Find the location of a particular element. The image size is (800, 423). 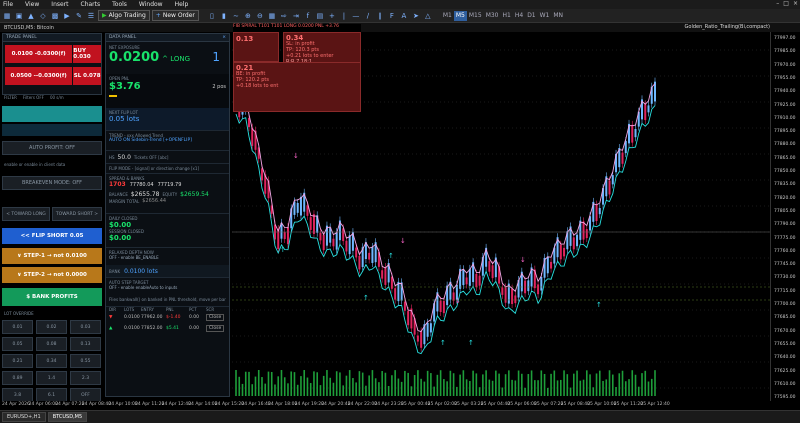

teal-action-button is located at coordinates (52, 114).